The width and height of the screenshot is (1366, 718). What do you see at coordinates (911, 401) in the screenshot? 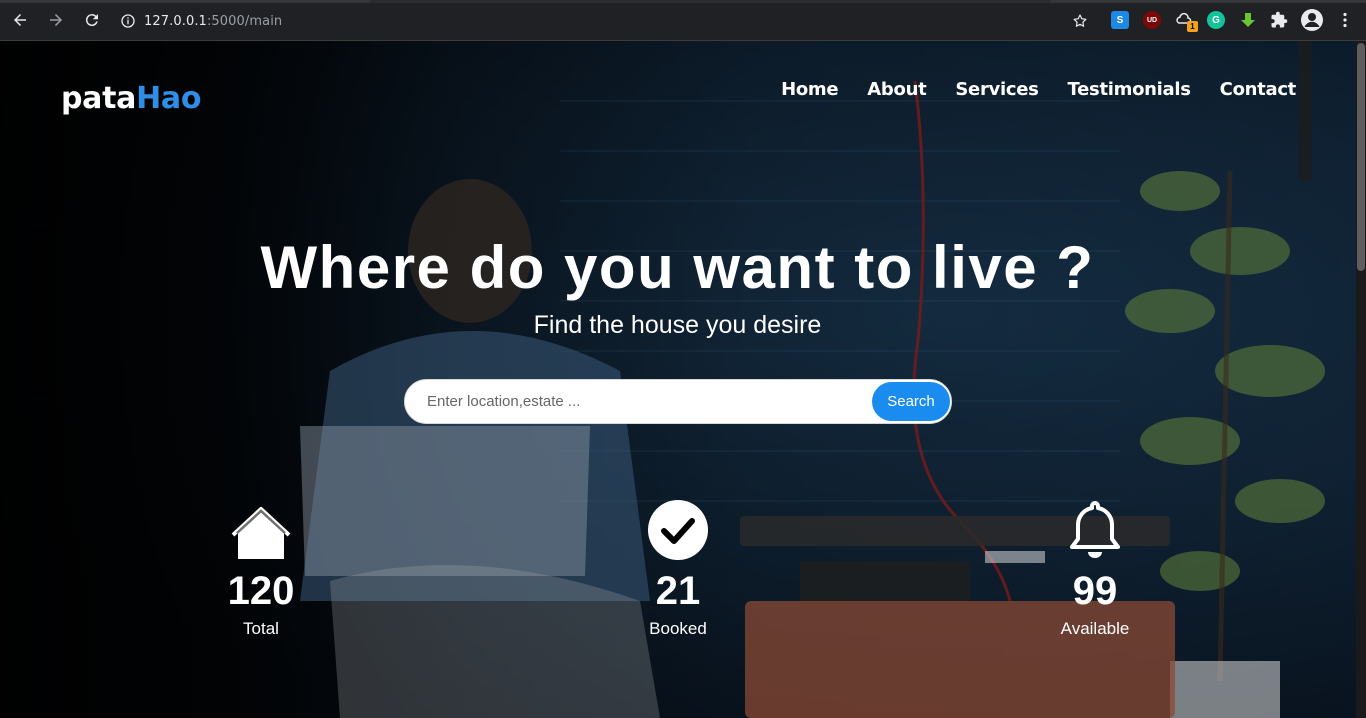
I see `search-button: Search` at bounding box center [911, 401].